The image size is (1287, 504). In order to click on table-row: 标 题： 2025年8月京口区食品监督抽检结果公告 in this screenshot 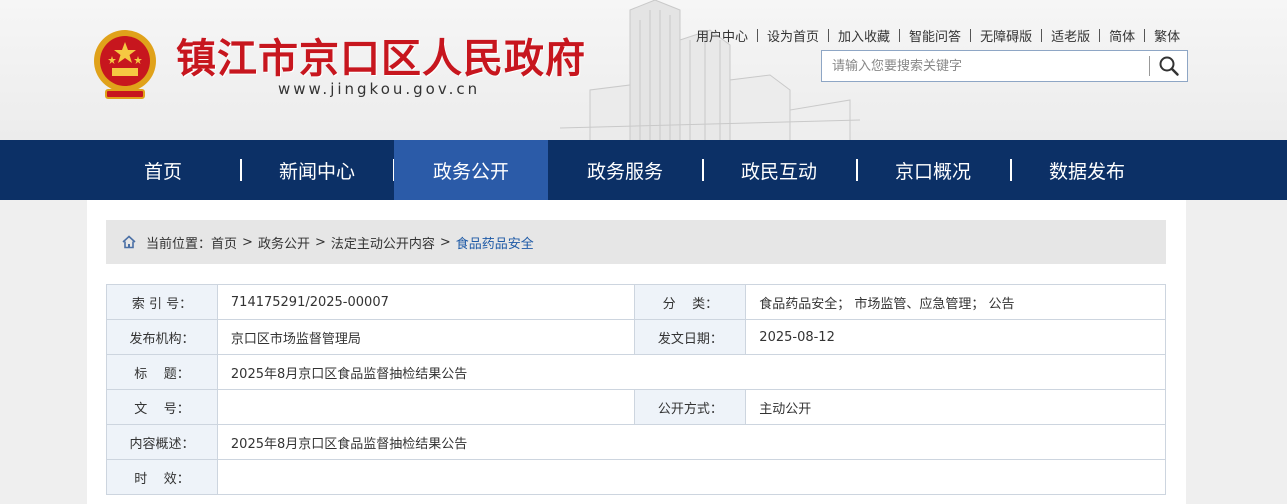, I will do `click(636, 372)`.